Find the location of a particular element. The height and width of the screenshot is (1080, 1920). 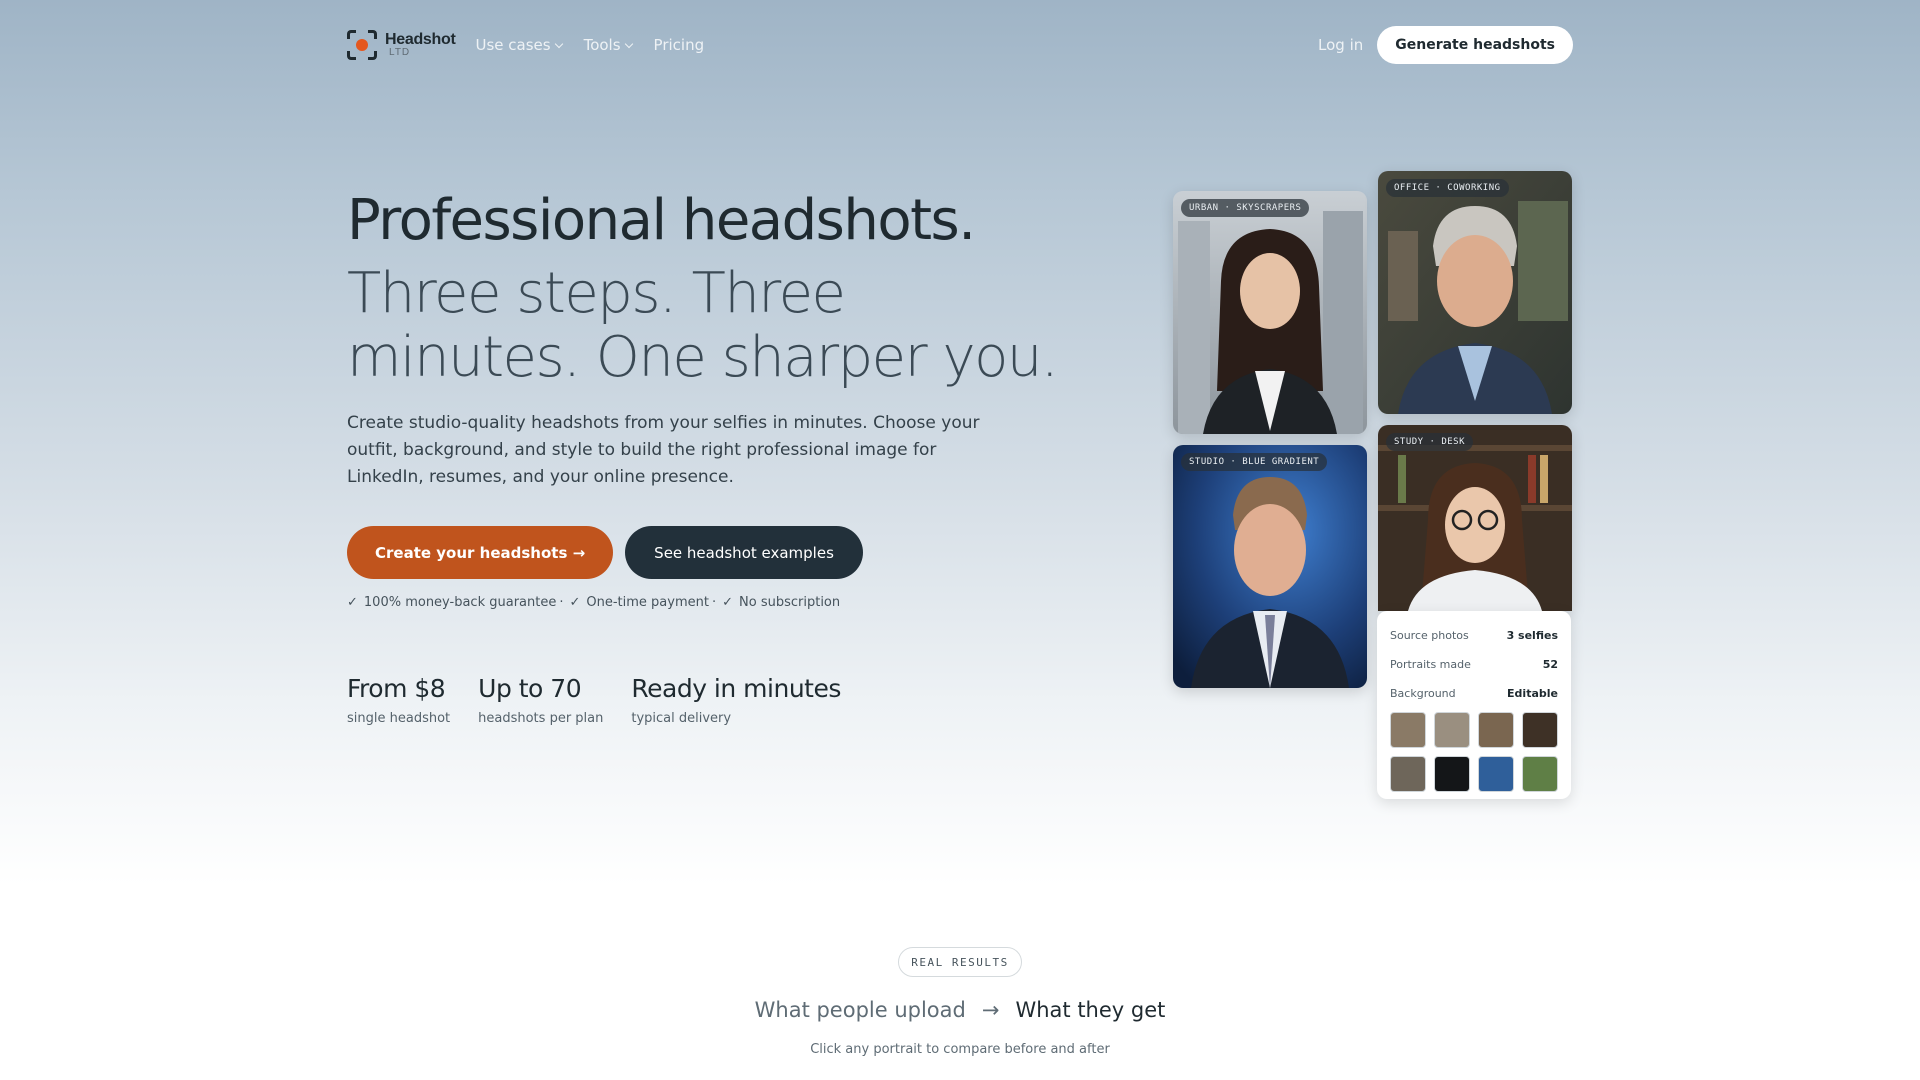

stat-value: From $8 is located at coordinates (396, 688).